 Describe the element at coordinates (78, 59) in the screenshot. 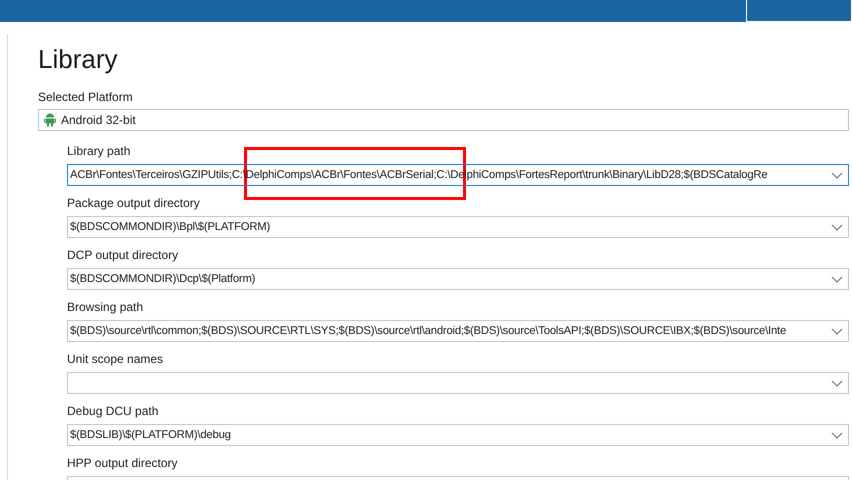

I see `page-title: Library` at that location.